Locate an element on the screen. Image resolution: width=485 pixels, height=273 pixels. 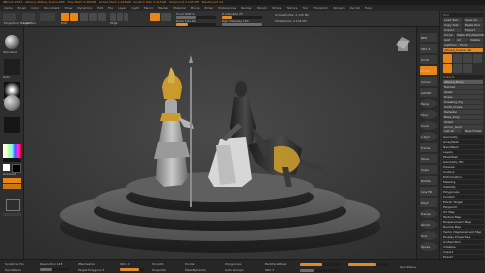
brush-icon is located at coordinates (12, 42).